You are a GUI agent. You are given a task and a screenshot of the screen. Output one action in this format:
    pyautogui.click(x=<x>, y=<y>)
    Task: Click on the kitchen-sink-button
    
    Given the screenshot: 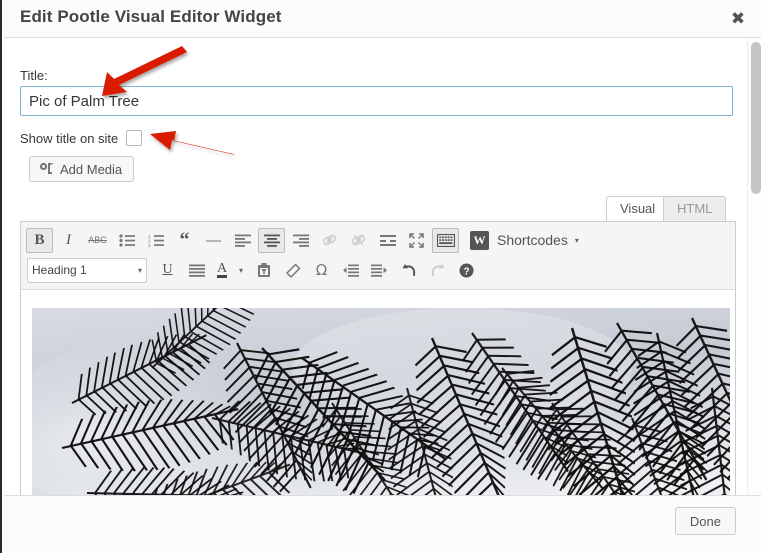 What is the action you would take?
    pyautogui.click(x=445, y=240)
    